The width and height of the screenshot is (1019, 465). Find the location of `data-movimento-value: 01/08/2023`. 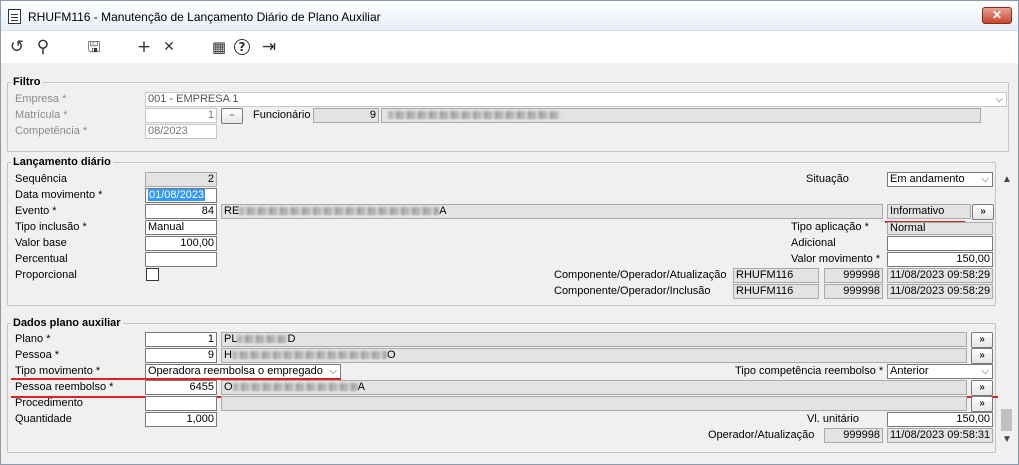

data-movimento-value: 01/08/2023 is located at coordinates (177, 195).